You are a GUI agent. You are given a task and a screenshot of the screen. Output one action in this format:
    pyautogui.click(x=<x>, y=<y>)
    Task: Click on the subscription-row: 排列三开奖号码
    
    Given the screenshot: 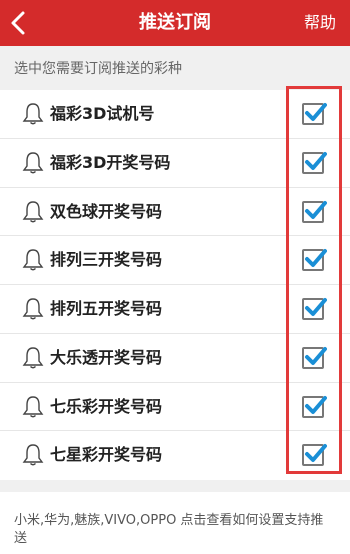 What is the action you would take?
    pyautogui.click(x=175, y=260)
    